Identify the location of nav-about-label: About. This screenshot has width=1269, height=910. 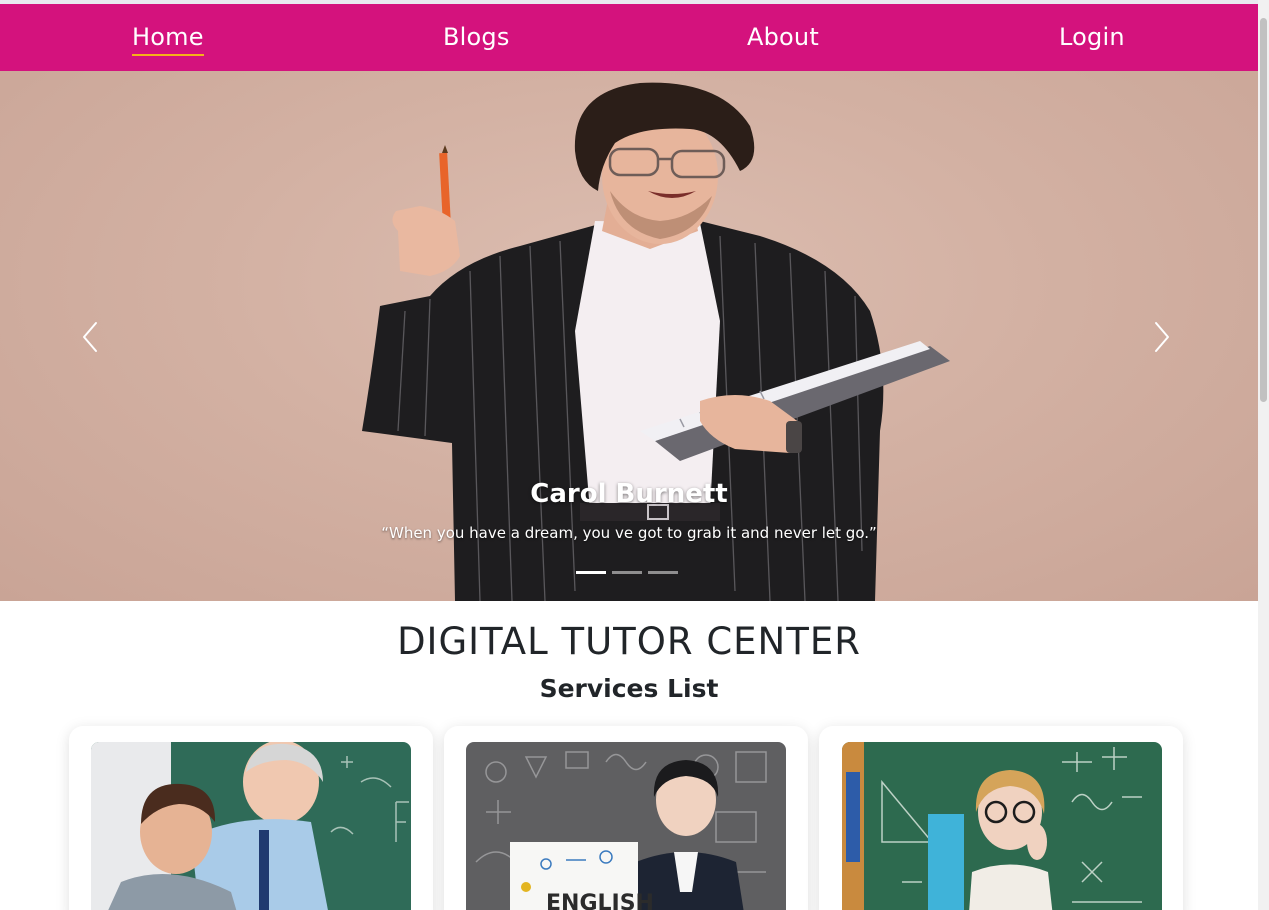
(783, 37).